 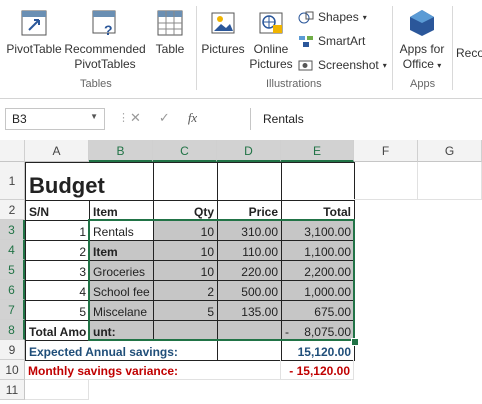 What do you see at coordinates (318, 330) in the screenshot?
I see `cell-e8-total-value: - 8,075.00` at bounding box center [318, 330].